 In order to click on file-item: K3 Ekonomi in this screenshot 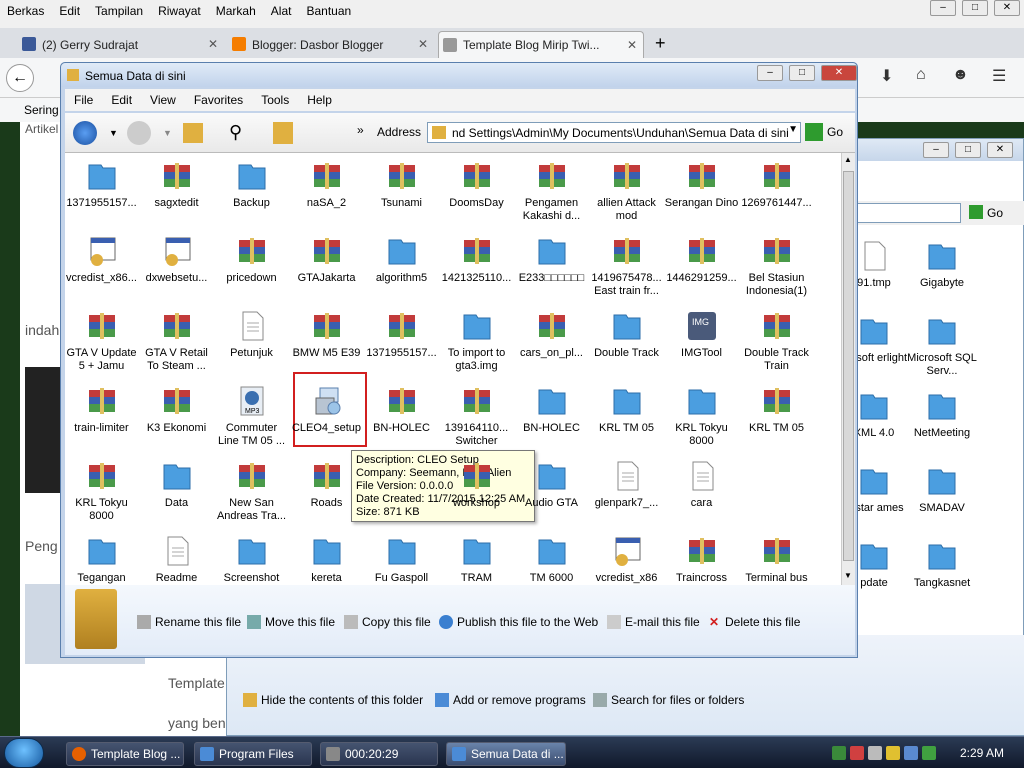, I will do `click(176, 409)`.